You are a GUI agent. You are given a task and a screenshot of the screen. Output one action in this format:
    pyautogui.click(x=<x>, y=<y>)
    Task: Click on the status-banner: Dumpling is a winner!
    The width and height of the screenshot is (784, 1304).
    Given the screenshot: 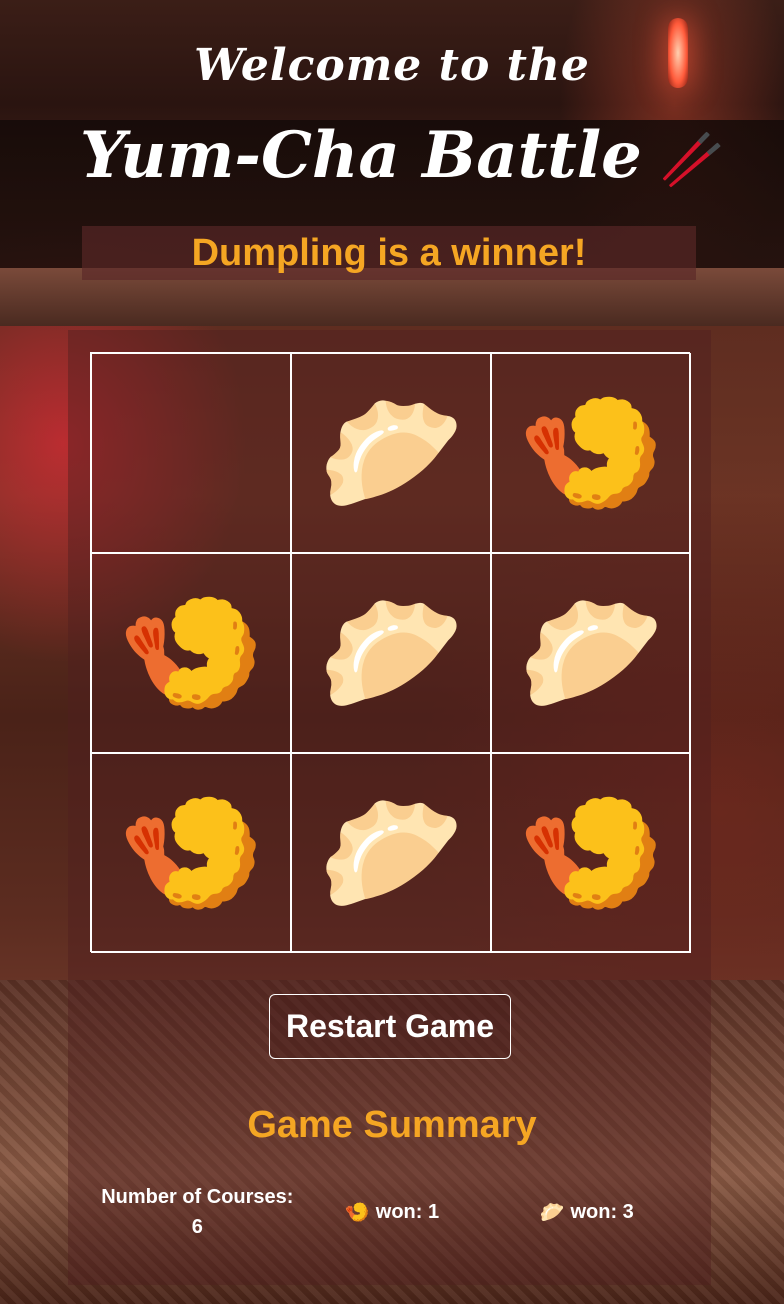 What is the action you would take?
    pyautogui.click(x=389, y=253)
    